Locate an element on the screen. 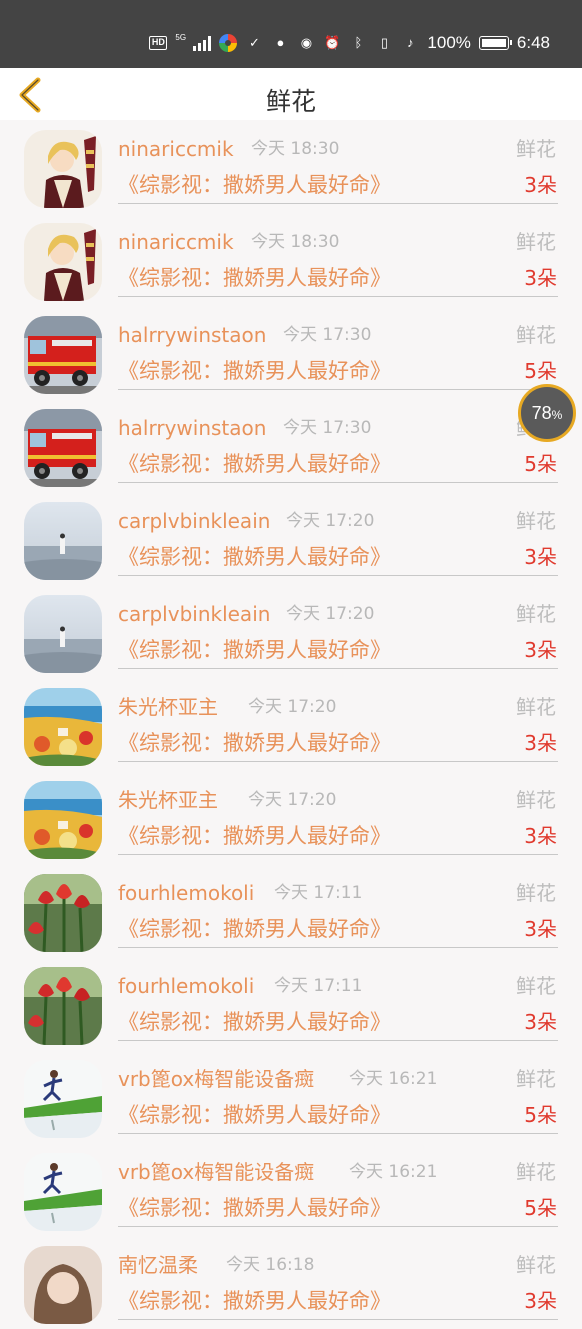 This screenshot has width=582, height=1329. status-bar: HD 5G ✓ ● ◉ ⏰ ᛒ ▯ ♪ 100% 6:48 is located at coordinates (291, 34).